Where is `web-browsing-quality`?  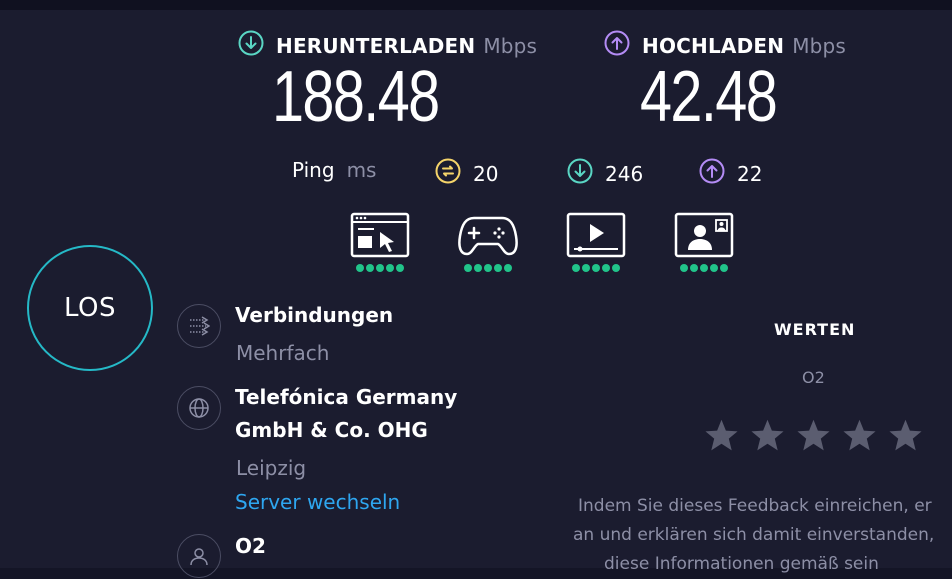
web-browsing-quality is located at coordinates (380, 242).